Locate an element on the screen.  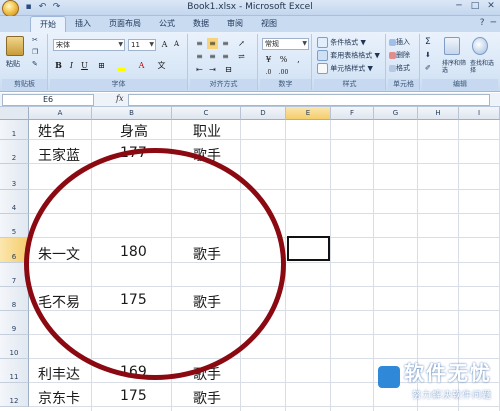
cell-a6: 朱一文 is located at coordinates (59, 254).